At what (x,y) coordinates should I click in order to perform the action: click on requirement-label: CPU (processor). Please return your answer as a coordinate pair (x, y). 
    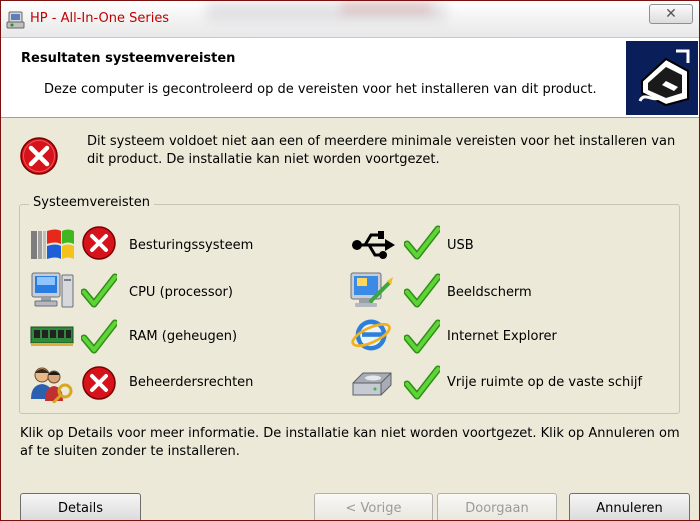
    Looking at the image, I should click on (181, 292).